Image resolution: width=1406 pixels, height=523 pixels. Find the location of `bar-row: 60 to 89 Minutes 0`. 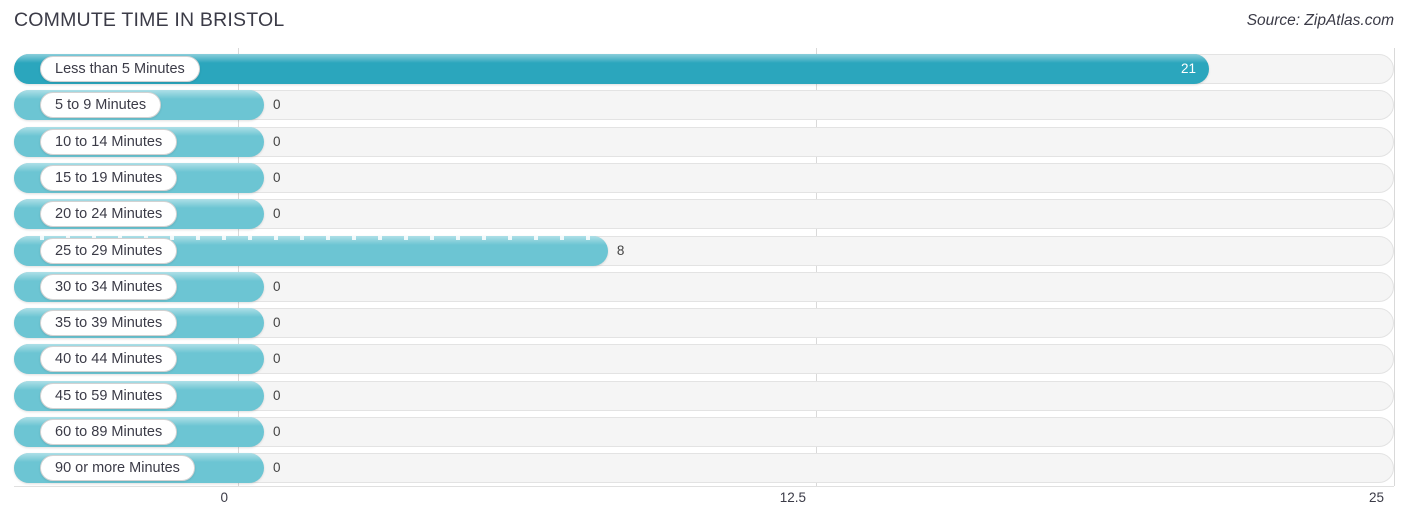

bar-row: 60 to 89 Minutes 0 is located at coordinates (704, 432).